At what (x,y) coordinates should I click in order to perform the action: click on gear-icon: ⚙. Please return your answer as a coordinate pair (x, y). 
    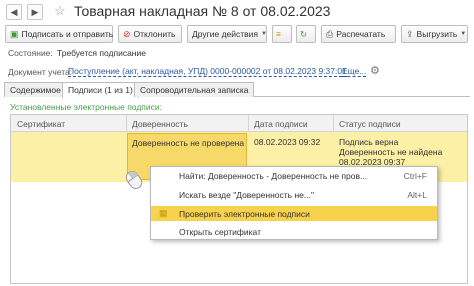
    Looking at the image, I should click on (375, 70).